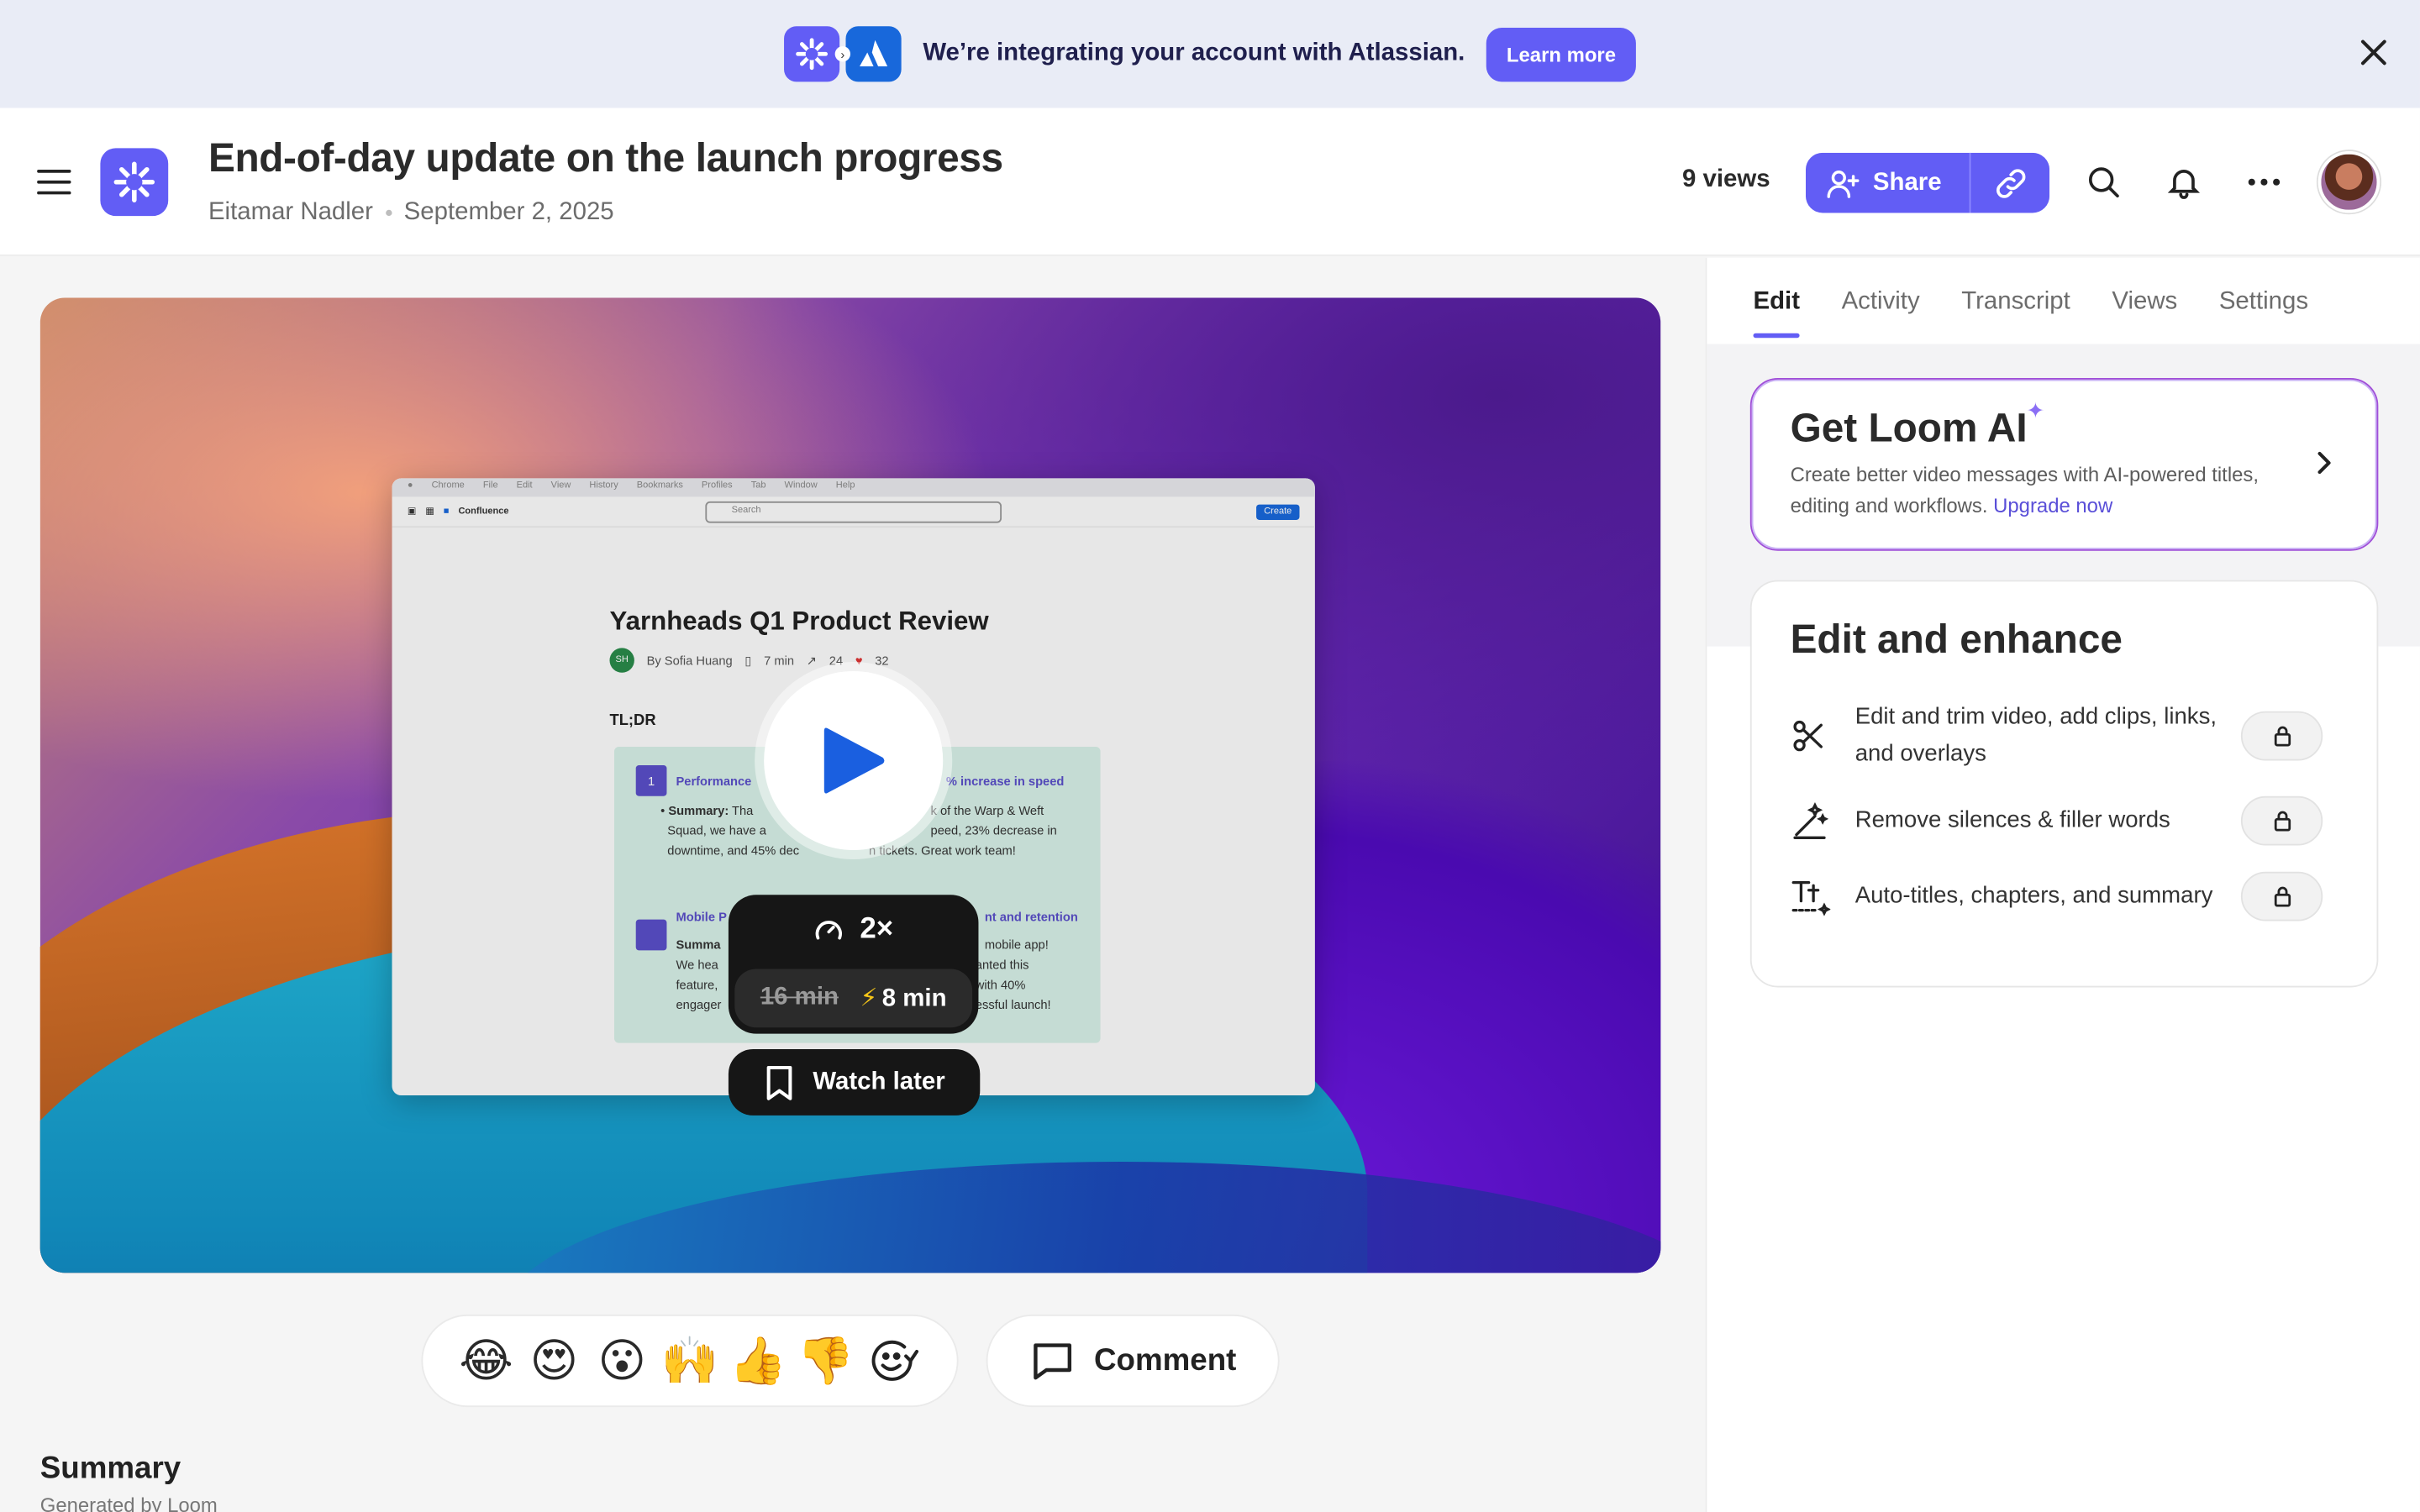  I want to click on close-icon, so click(2373, 52).